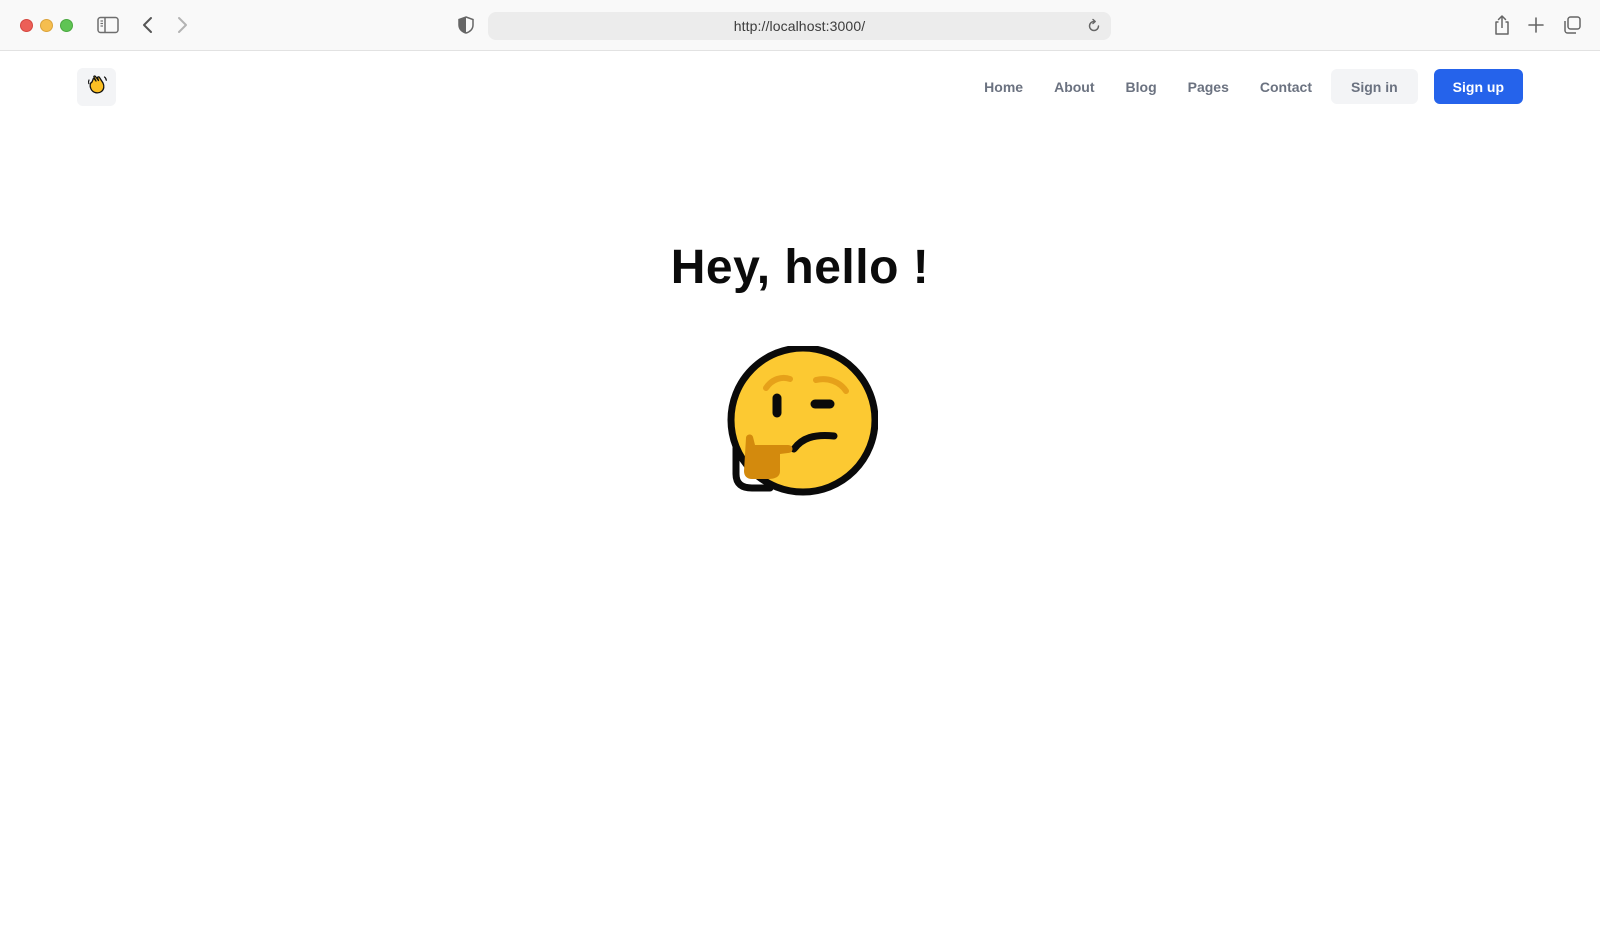 The image size is (1600, 952). What do you see at coordinates (1572, 25) in the screenshot?
I see `tabs-overview-icon` at bounding box center [1572, 25].